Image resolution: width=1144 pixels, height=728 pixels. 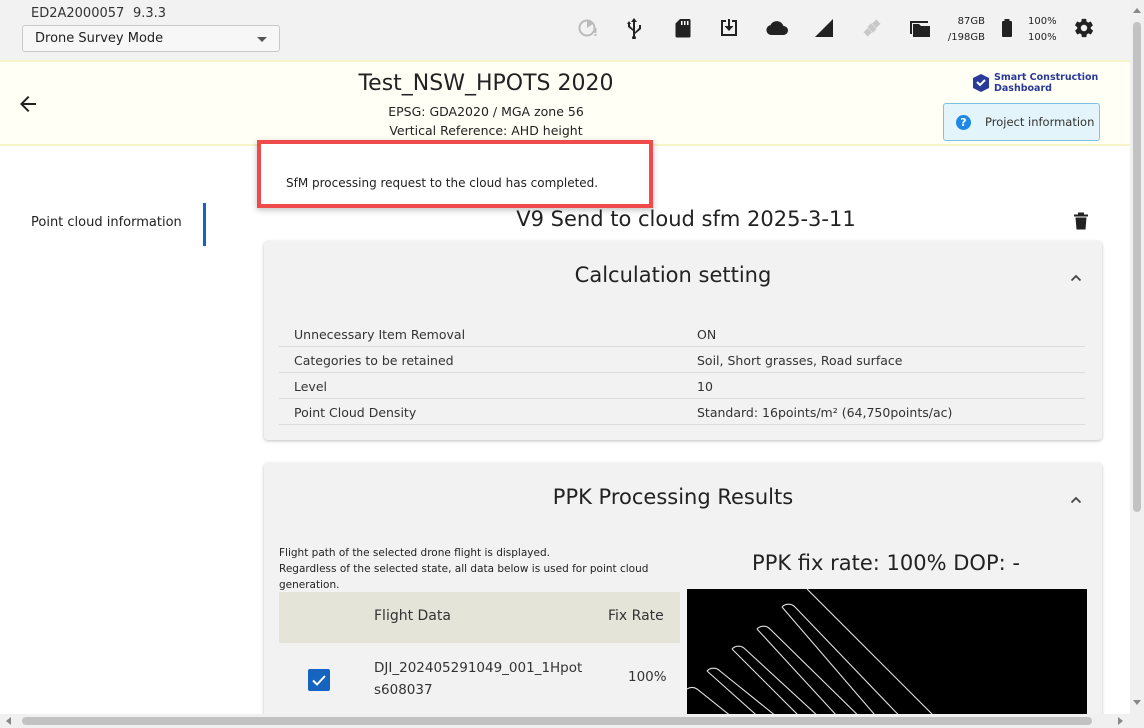 What do you see at coordinates (1046, 77) in the screenshot?
I see `logo-text-line1: Smart Construction` at bounding box center [1046, 77].